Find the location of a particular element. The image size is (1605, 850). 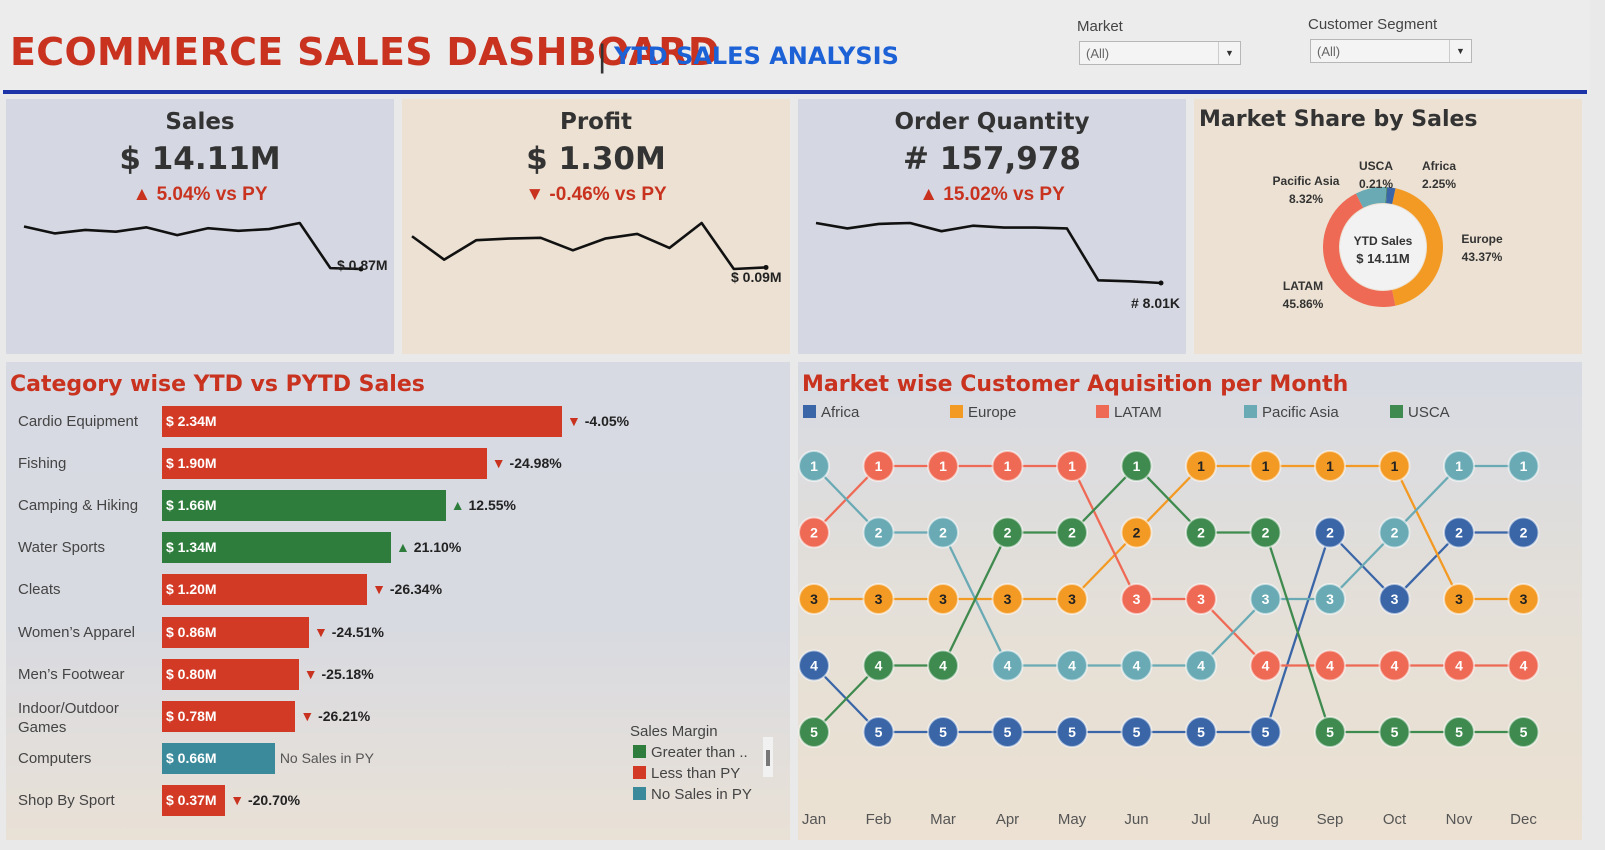

label-africa-name: Africa is located at coordinates (1438, 166).